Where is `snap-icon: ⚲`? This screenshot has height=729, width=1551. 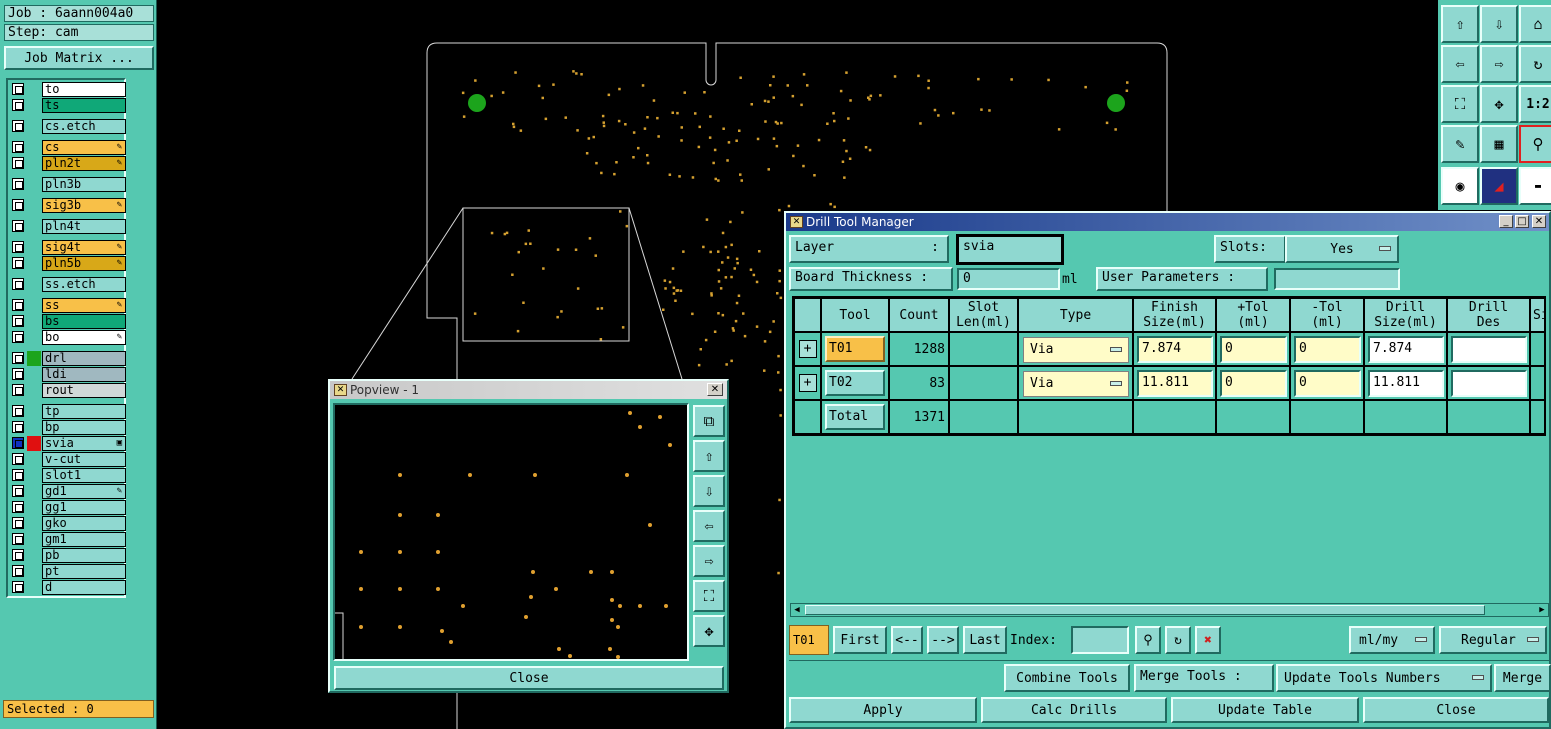 snap-icon: ⚲ is located at coordinates (1535, 144).